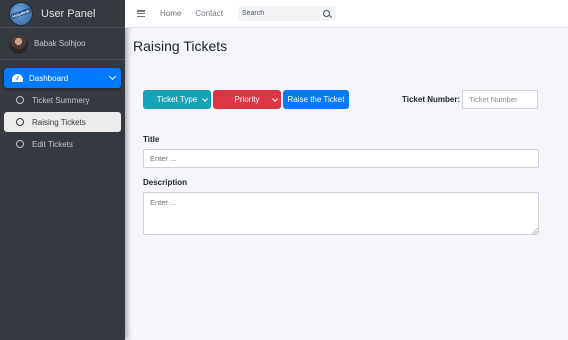  I want to click on sidebar-item-dashboard: Dashboard, so click(62, 78).